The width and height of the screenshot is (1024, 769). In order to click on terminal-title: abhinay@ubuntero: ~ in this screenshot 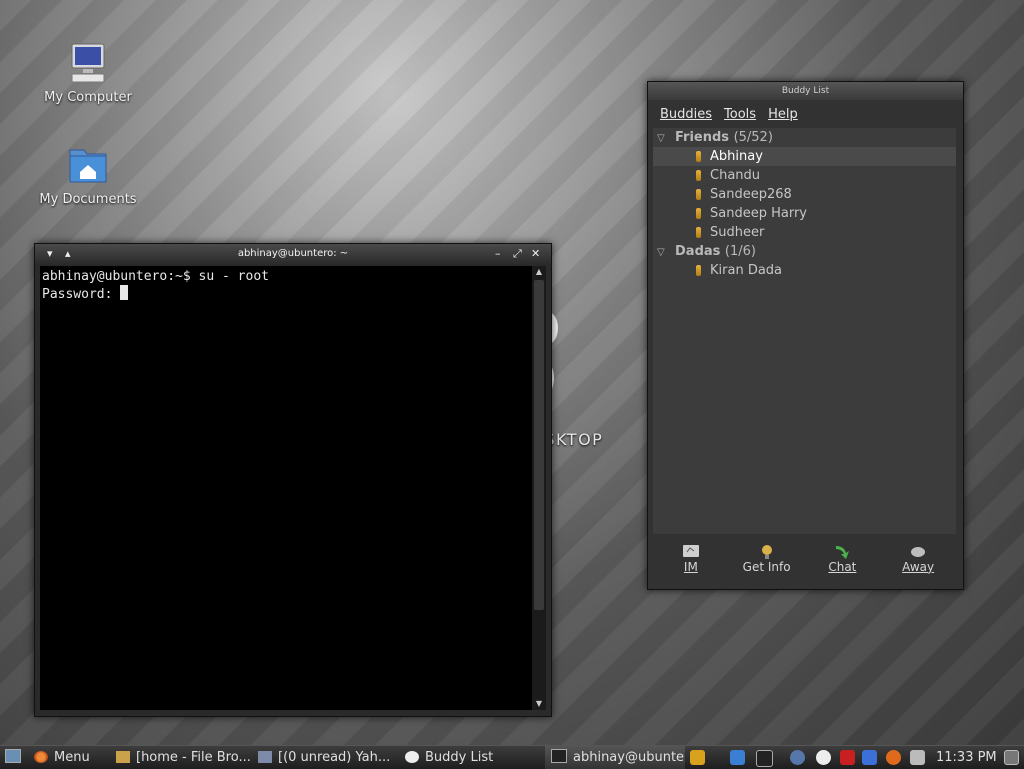, I will do `click(293, 253)`.